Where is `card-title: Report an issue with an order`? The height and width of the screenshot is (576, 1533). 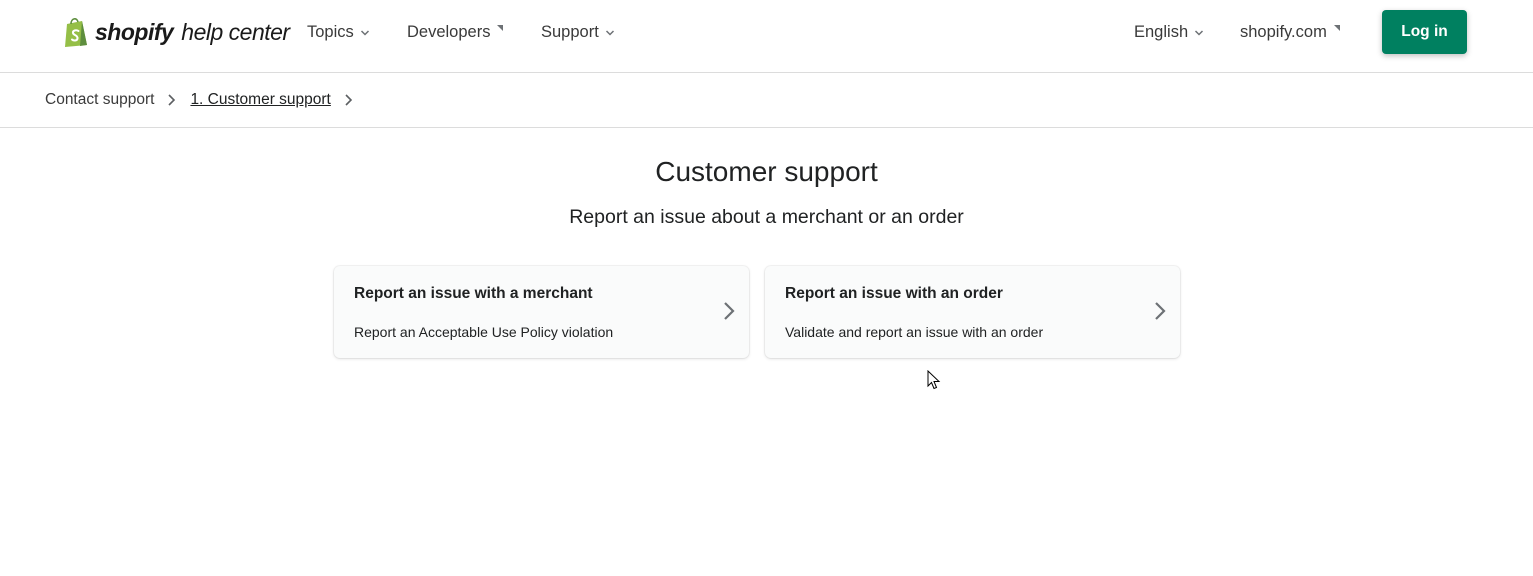
card-title: Report an issue with an order is located at coordinates (894, 293).